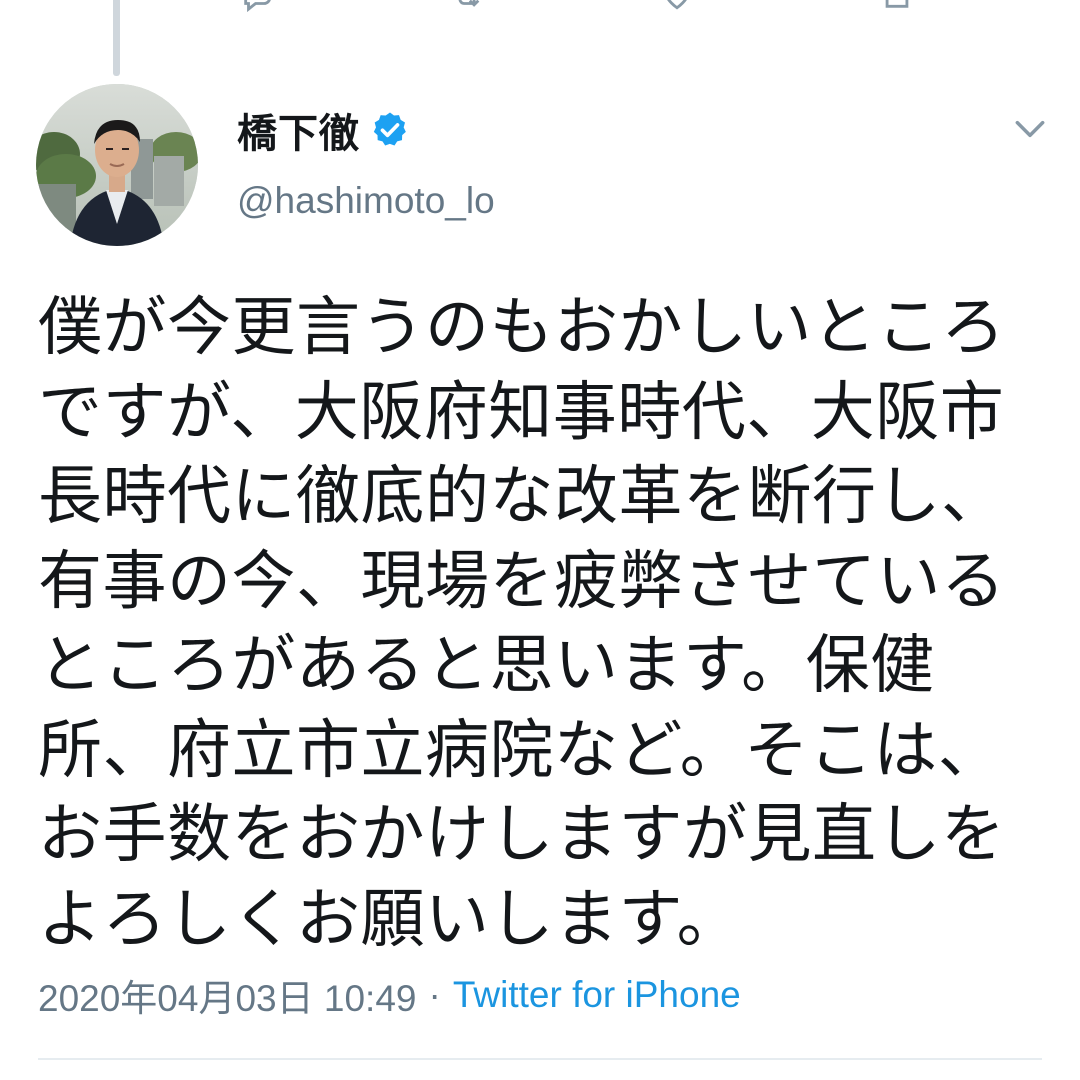 This screenshot has height=1080, width=1080. I want to click on timestamp: 2020年04月03日 10:49, so click(227, 998).